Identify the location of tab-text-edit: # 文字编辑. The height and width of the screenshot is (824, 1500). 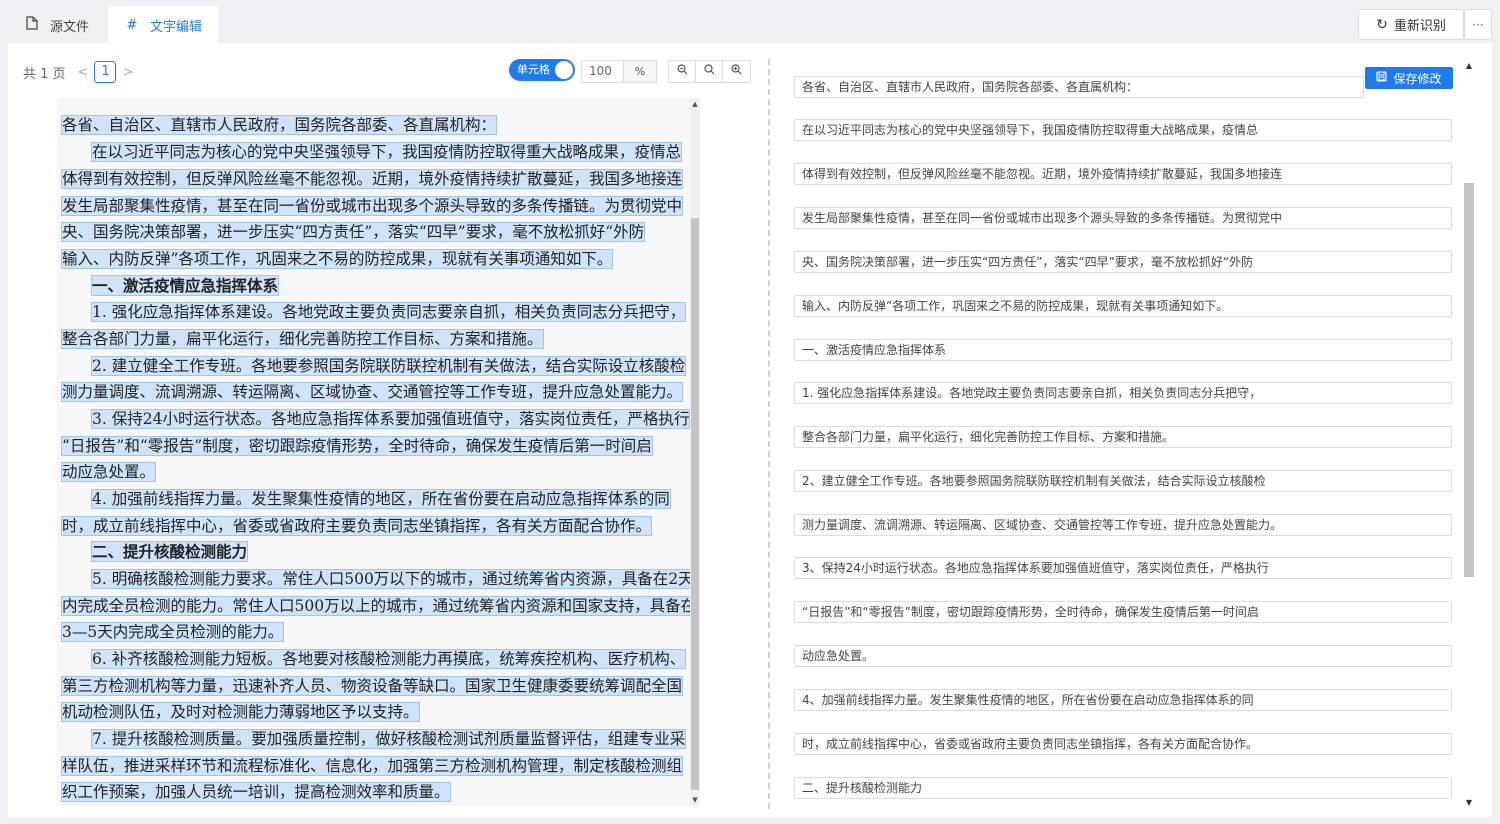
(163, 25).